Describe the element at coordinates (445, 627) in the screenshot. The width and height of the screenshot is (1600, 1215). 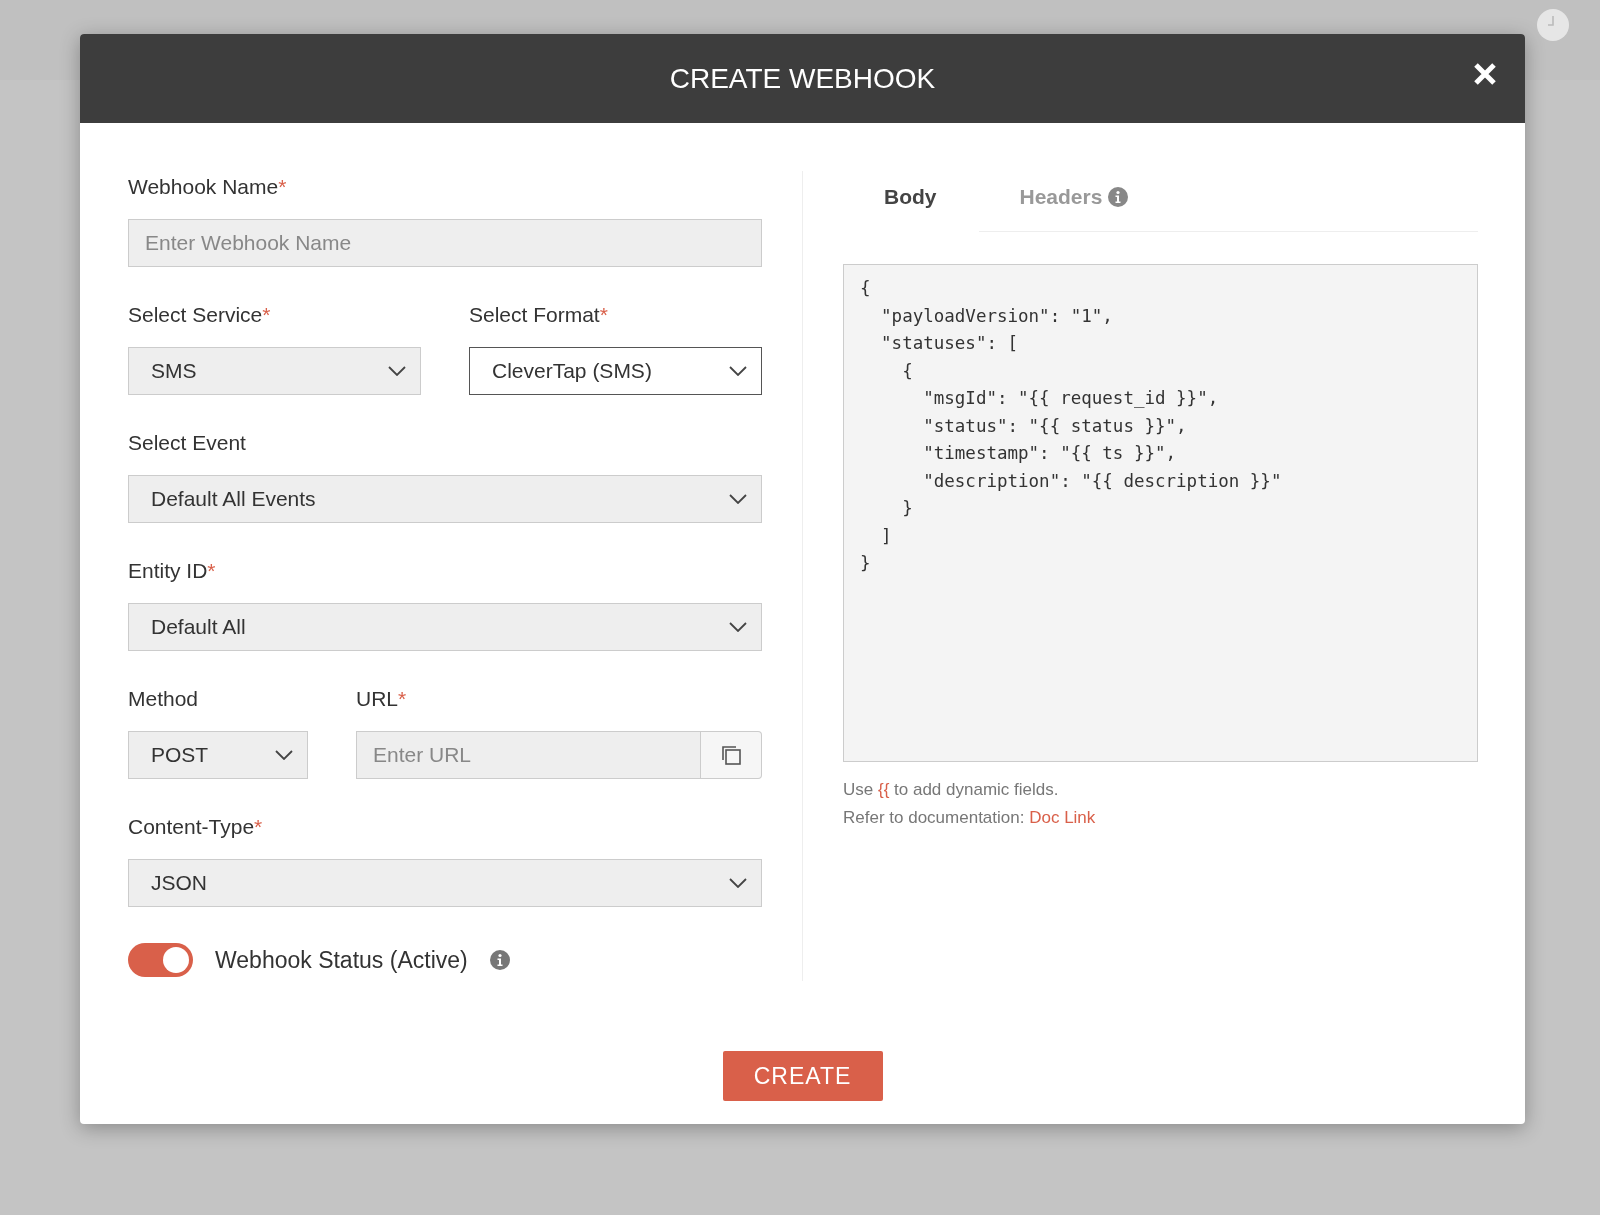
I see `select-dropdown: Default All` at that location.